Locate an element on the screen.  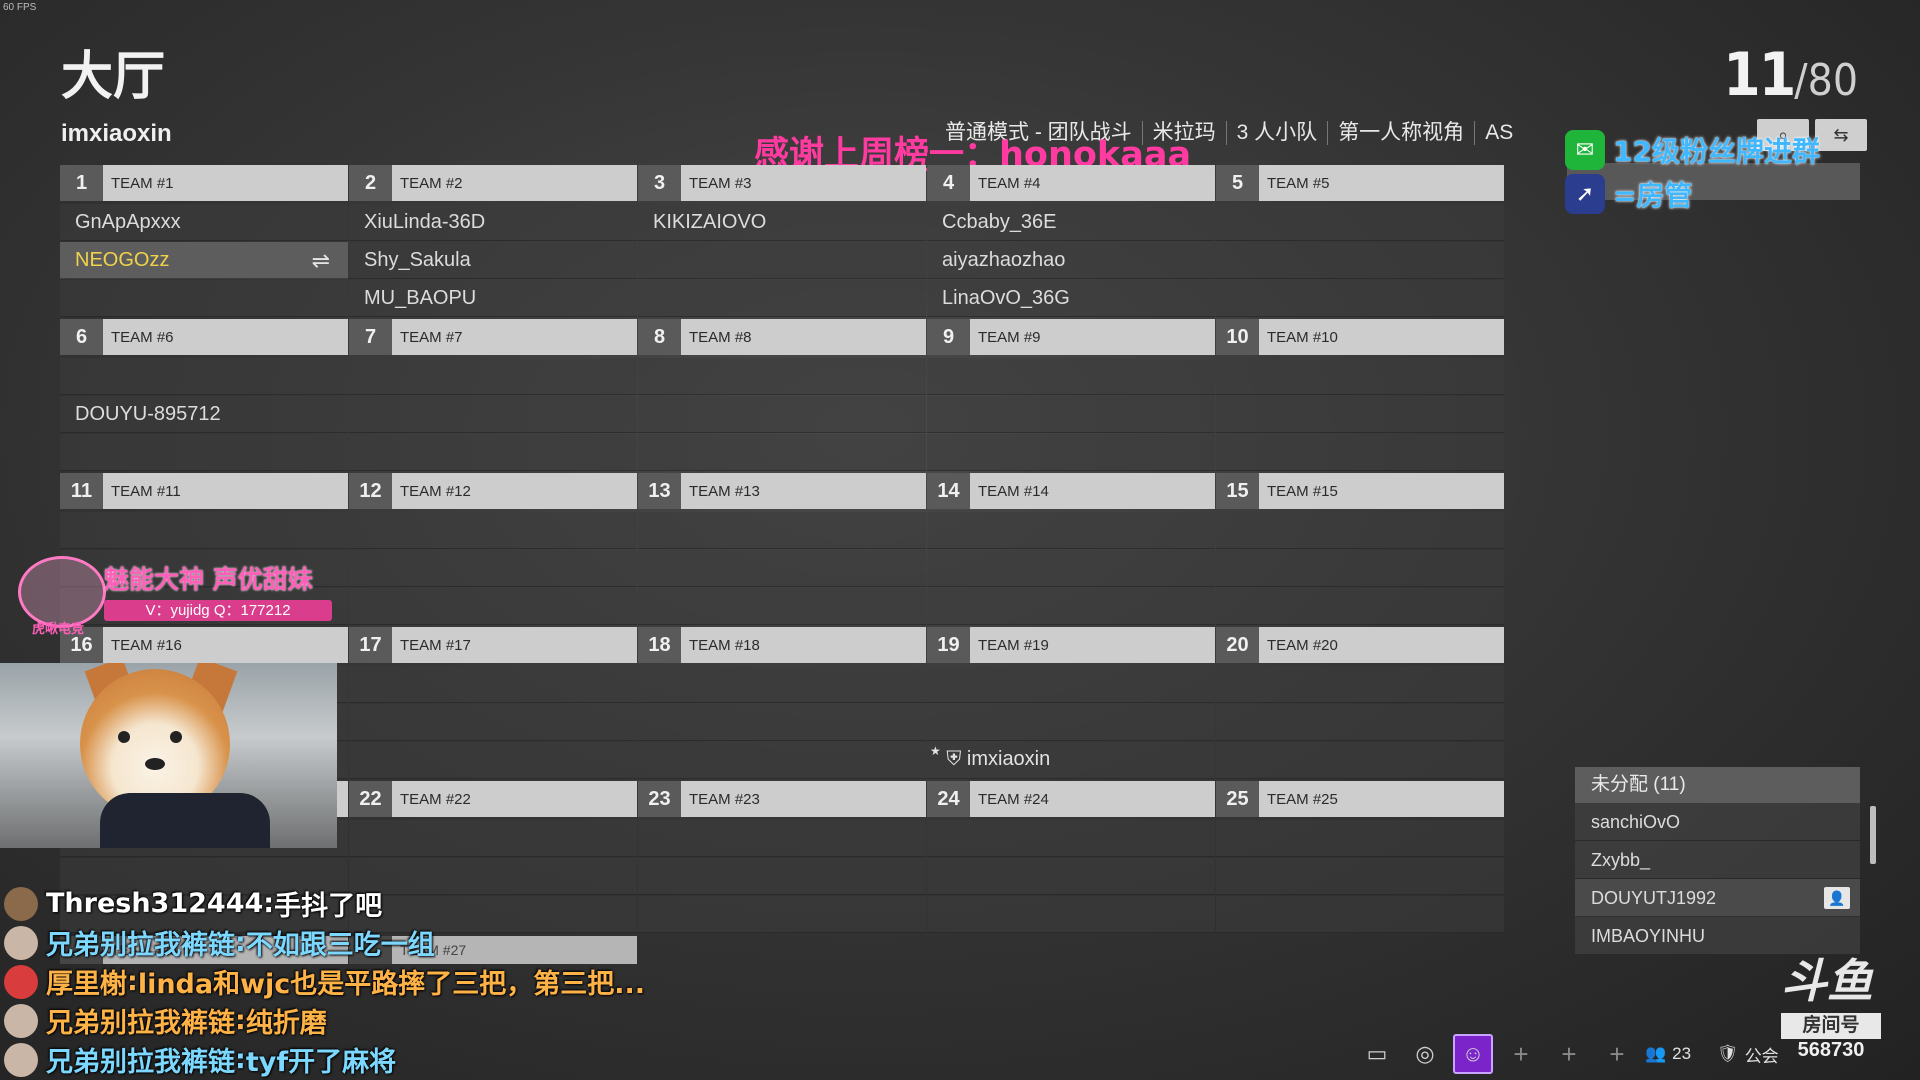
unassigned-player: sanchiOvO is located at coordinates (1717, 822).